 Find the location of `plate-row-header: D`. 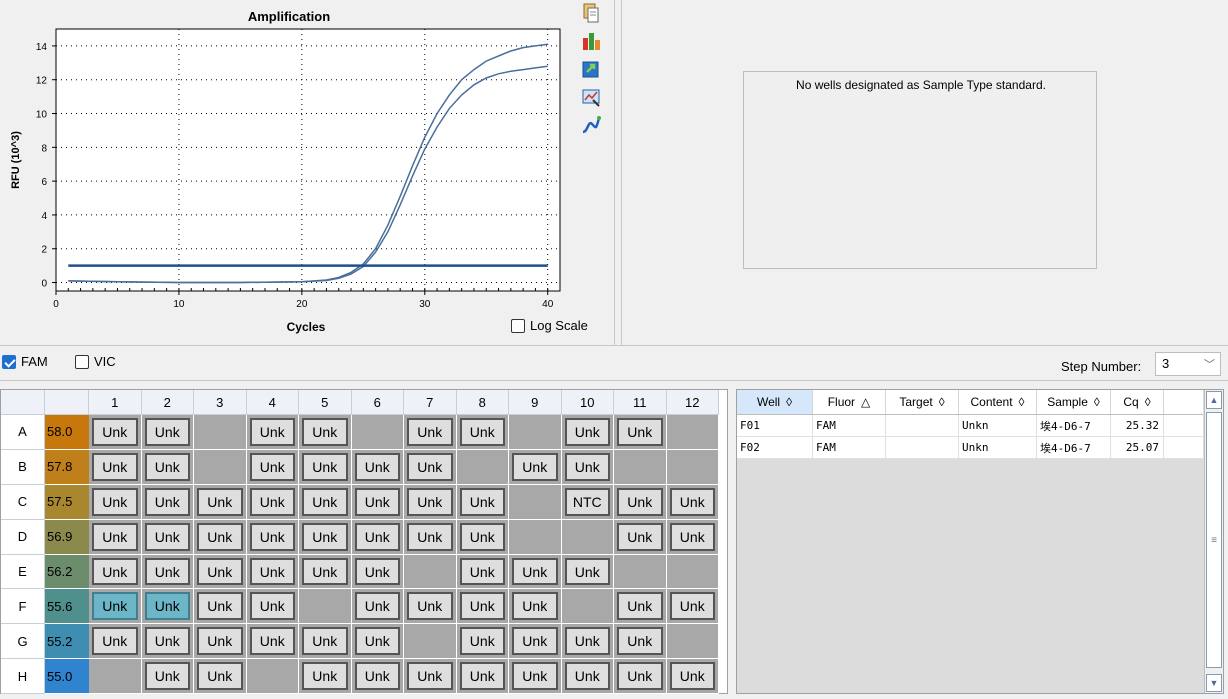

plate-row-header: D is located at coordinates (23, 537).